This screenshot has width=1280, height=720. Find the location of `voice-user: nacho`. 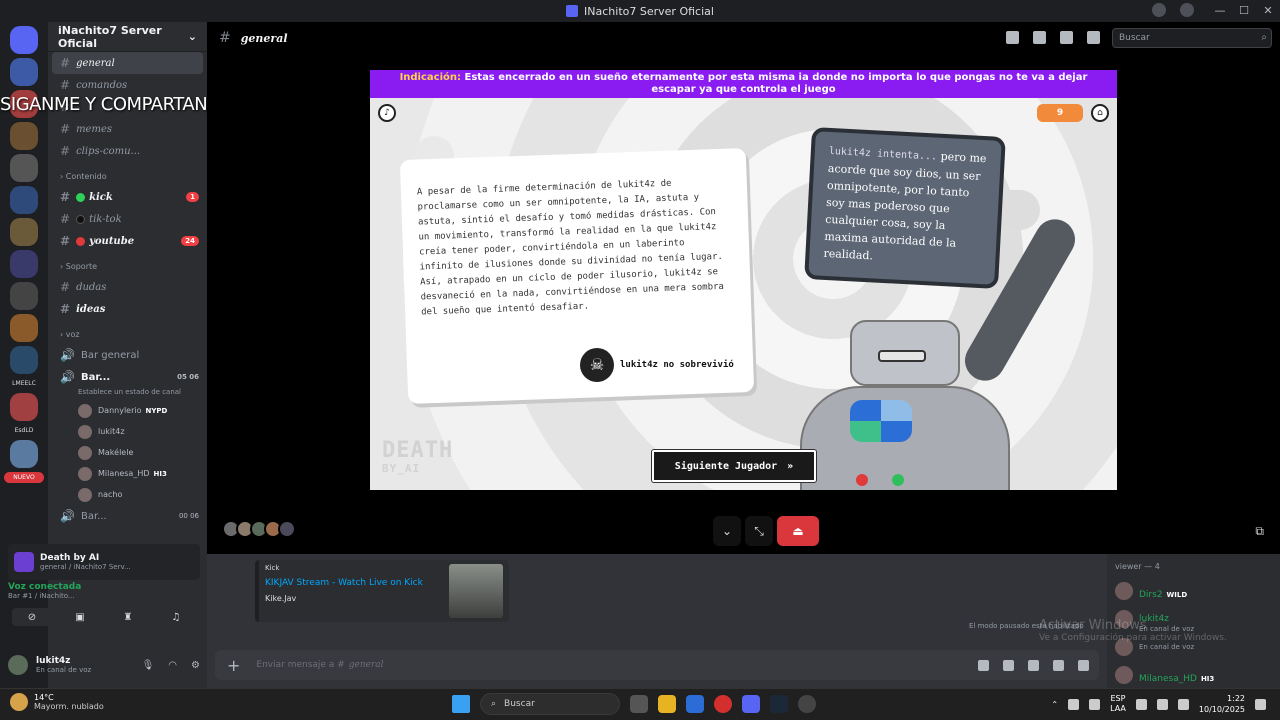

voice-user: nacho is located at coordinates (127, 494).